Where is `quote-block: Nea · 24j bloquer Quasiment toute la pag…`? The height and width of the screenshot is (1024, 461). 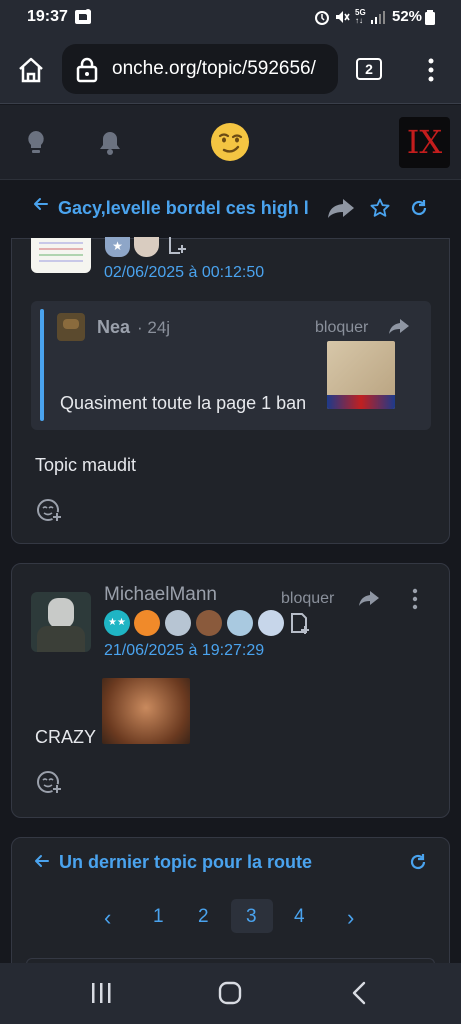
quote-block: Nea · 24j bloquer Quasiment toute la pag… is located at coordinates (231, 365).